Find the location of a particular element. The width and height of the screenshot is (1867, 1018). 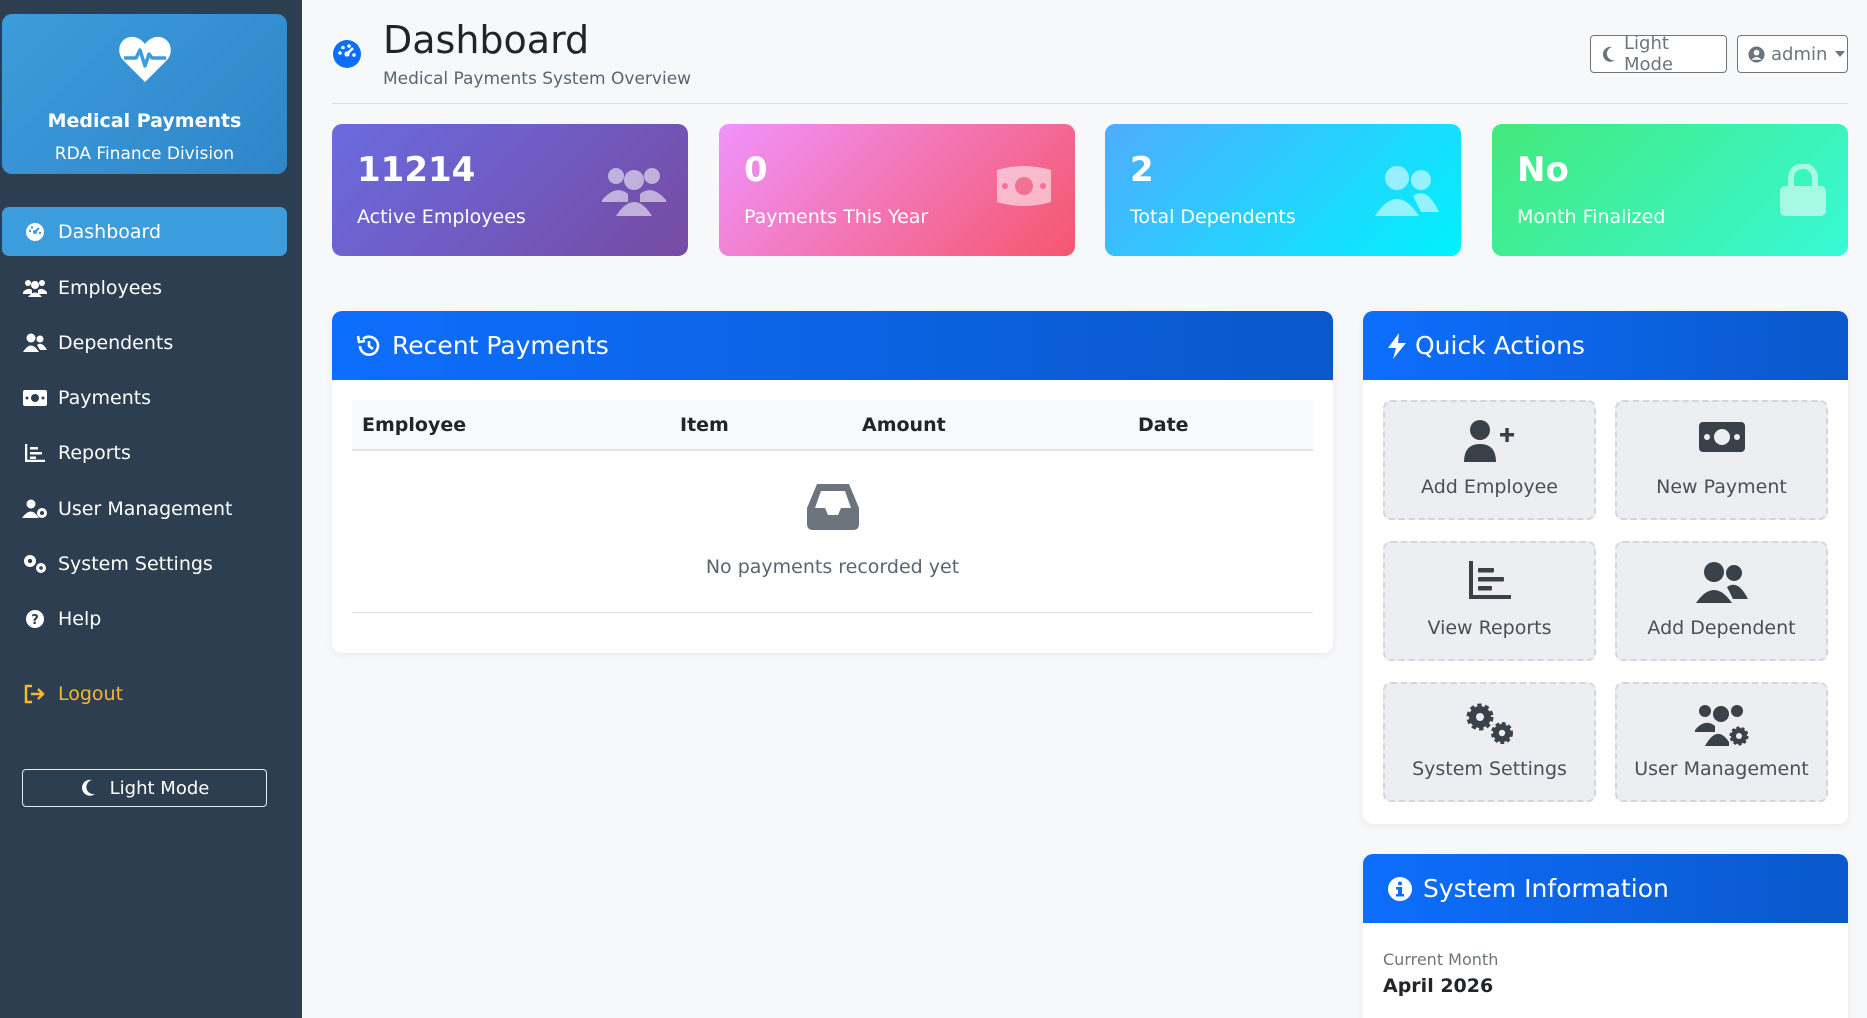

view-reports-button: View Reports is located at coordinates (1489, 601).